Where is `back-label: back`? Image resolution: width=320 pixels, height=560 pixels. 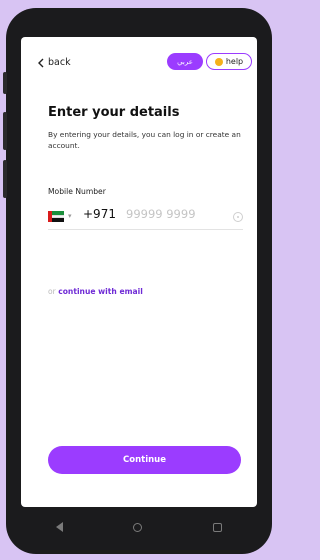
back-label: back is located at coordinates (59, 62).